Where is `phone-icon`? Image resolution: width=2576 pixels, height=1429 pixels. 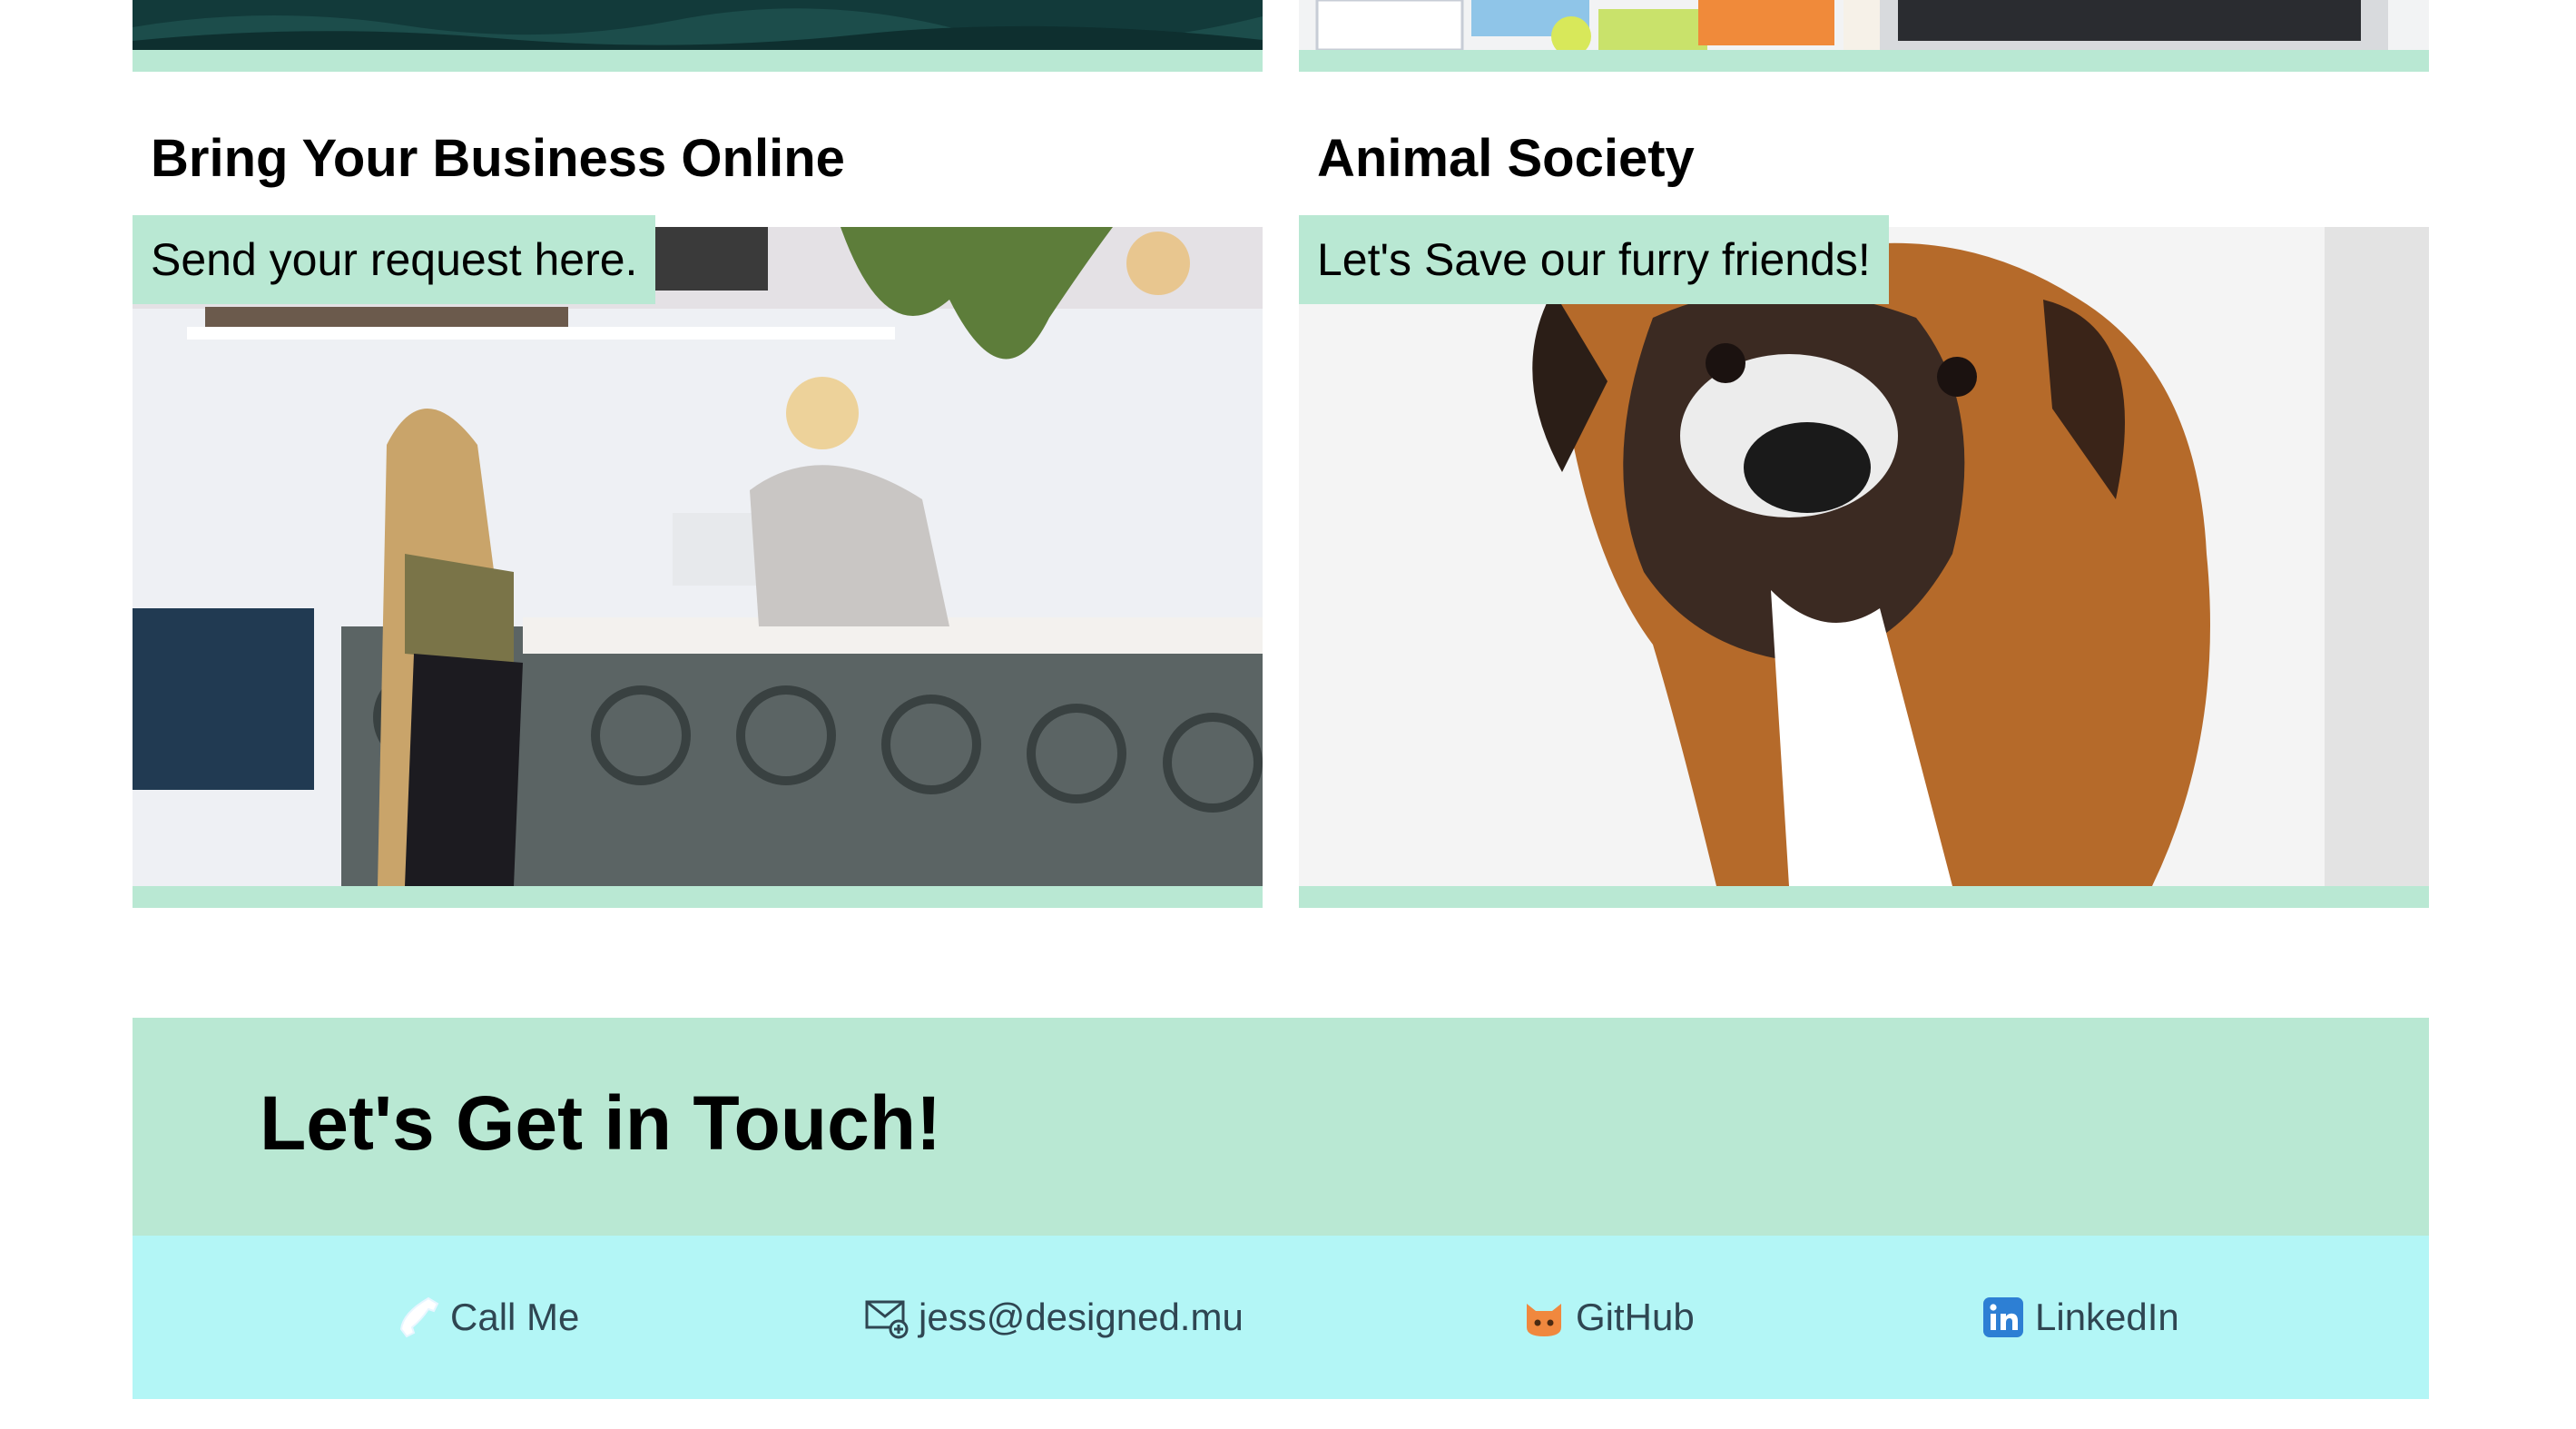 phone-icon is located at coordinates (418, 1317).